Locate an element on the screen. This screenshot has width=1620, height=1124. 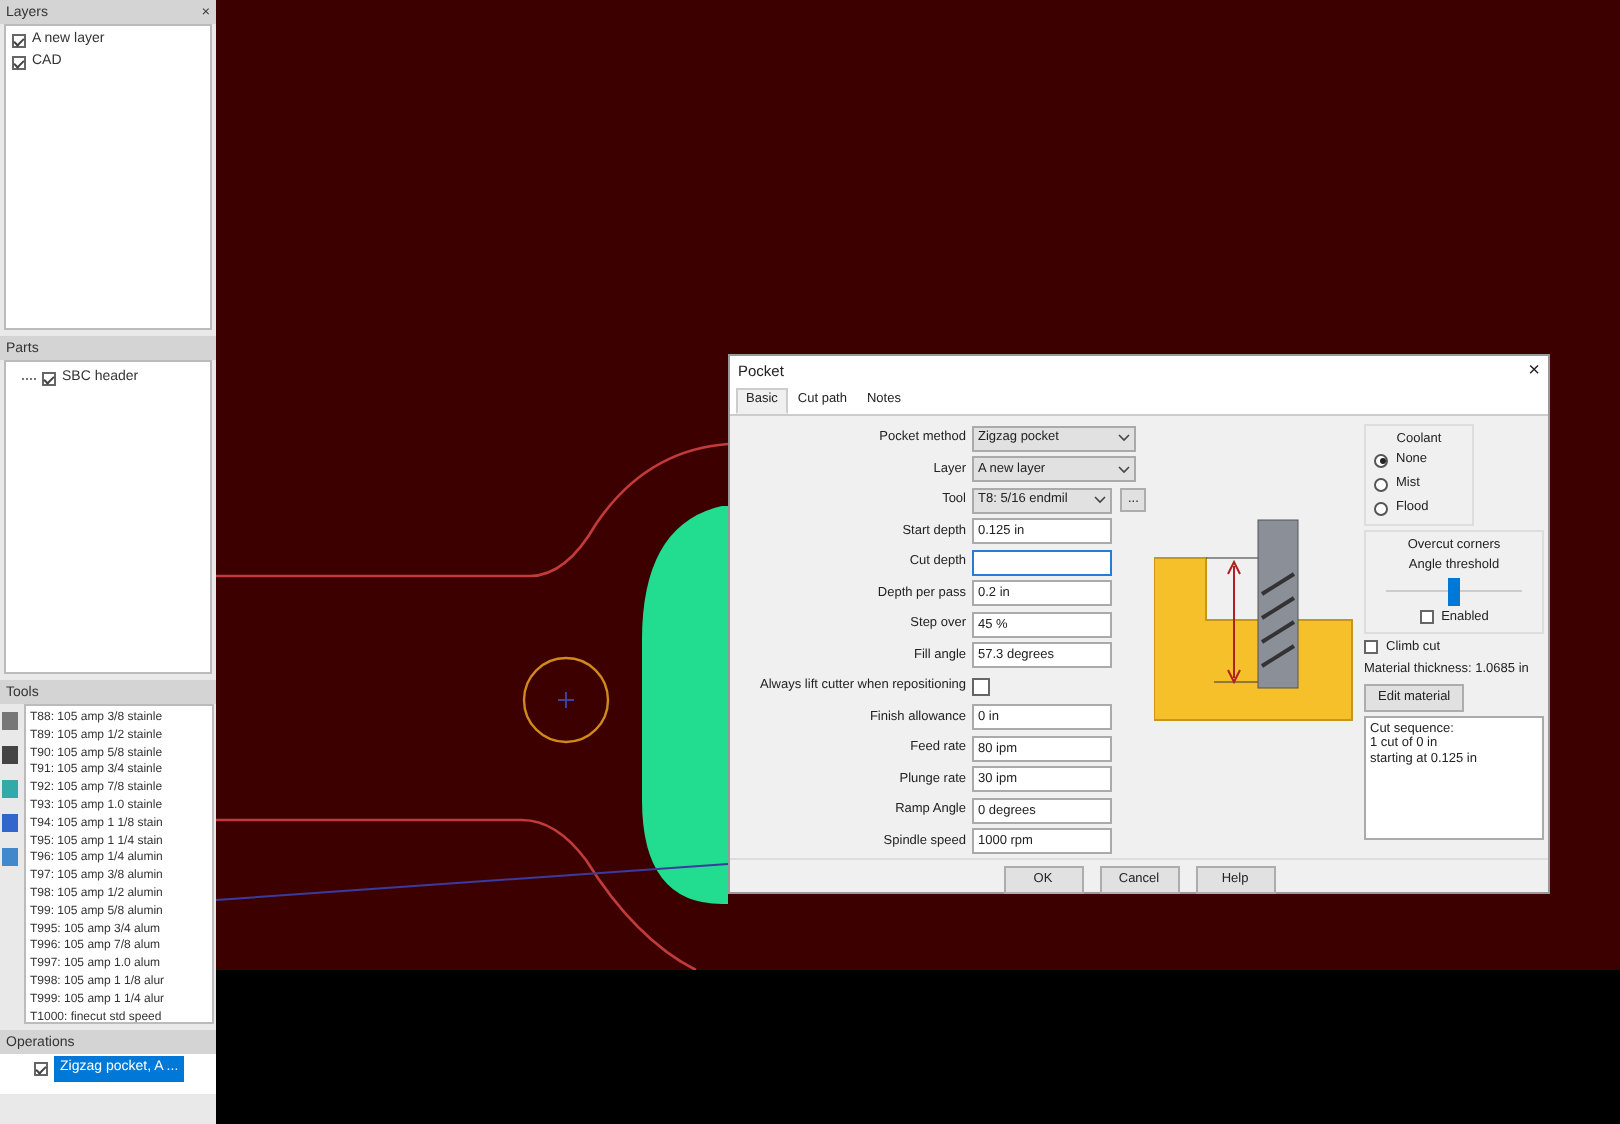
tree-connector is located at coordinates (29, 379).